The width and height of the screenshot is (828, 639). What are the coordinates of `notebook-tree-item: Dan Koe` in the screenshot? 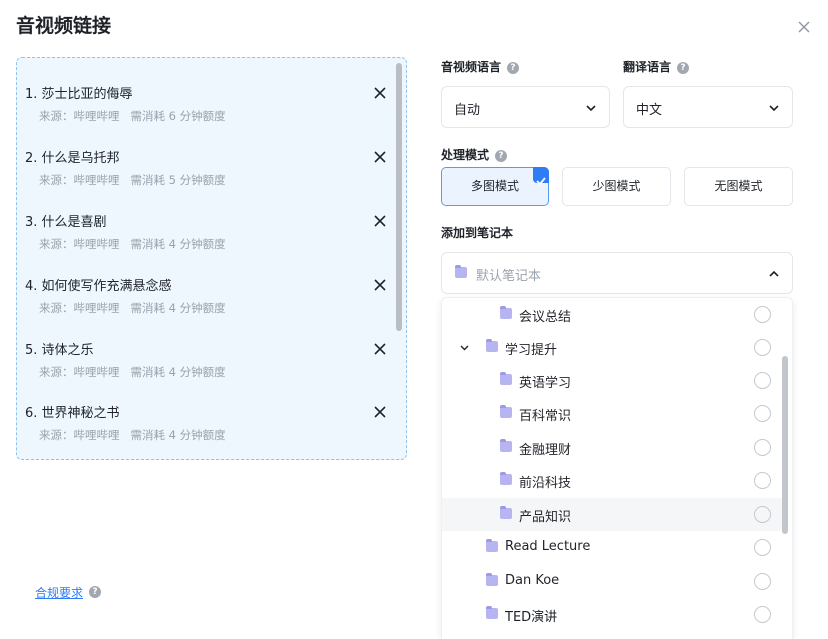 It's located at (612, 581).